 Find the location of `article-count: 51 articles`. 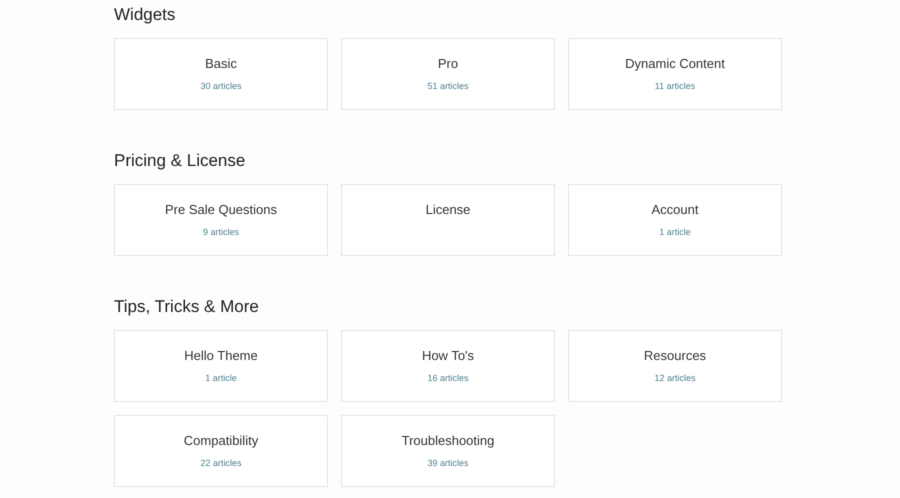

article-count: 51 articles is located at coordinates (448, 86).